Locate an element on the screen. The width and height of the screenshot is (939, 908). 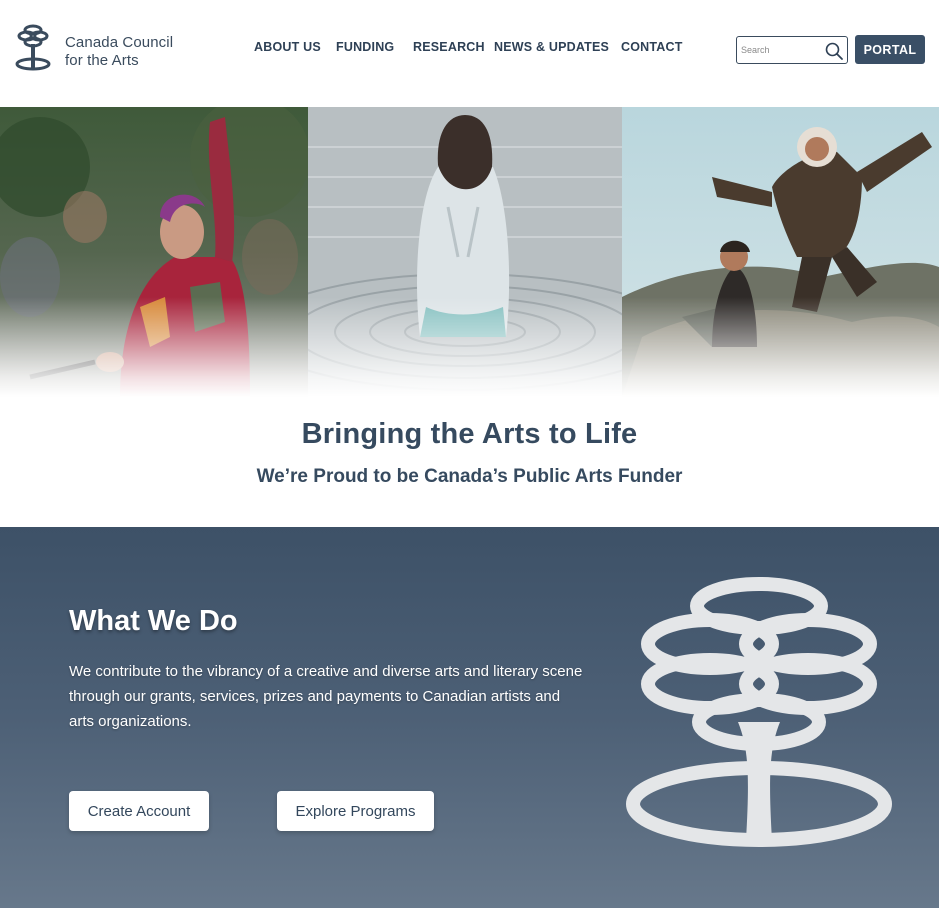
portal-button: PORTAL is located at coordinates (890, 49).